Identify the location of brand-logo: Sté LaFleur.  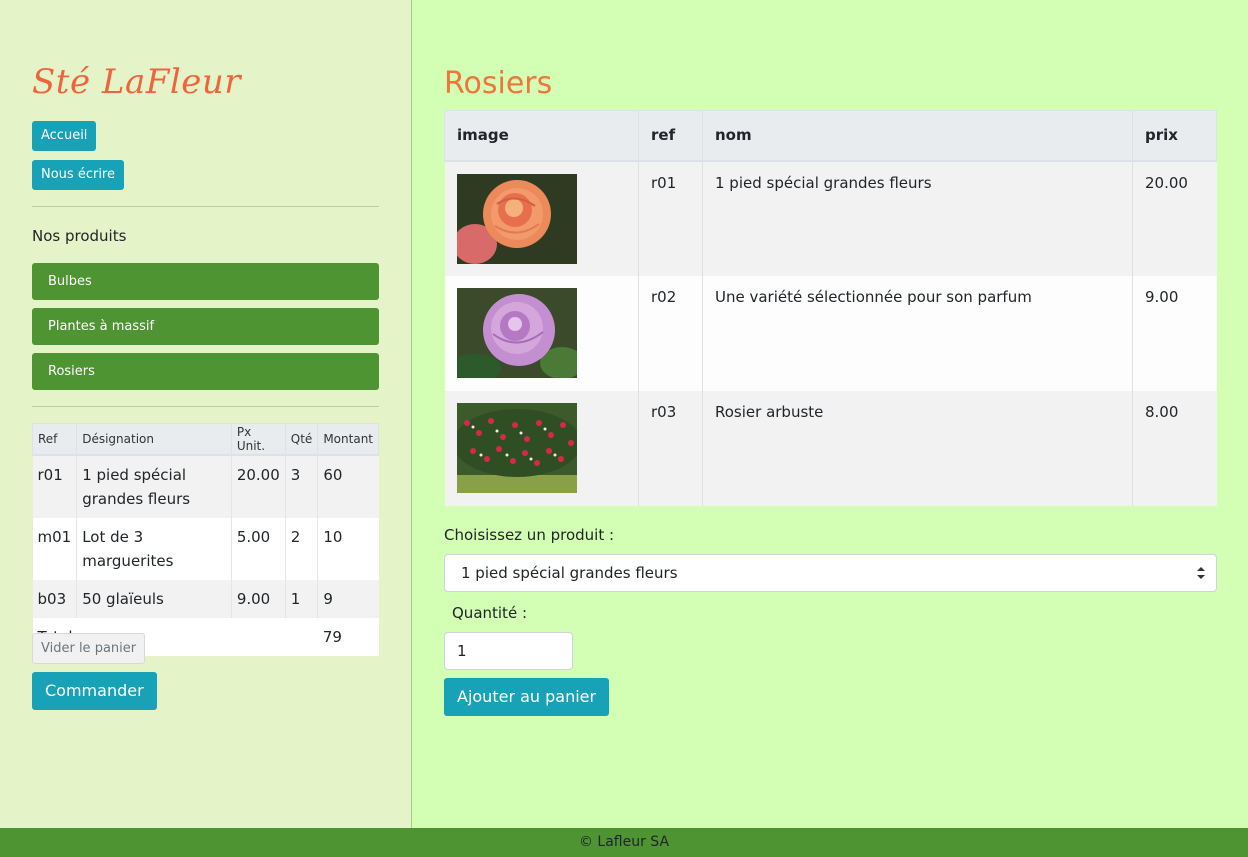
(136, 82).